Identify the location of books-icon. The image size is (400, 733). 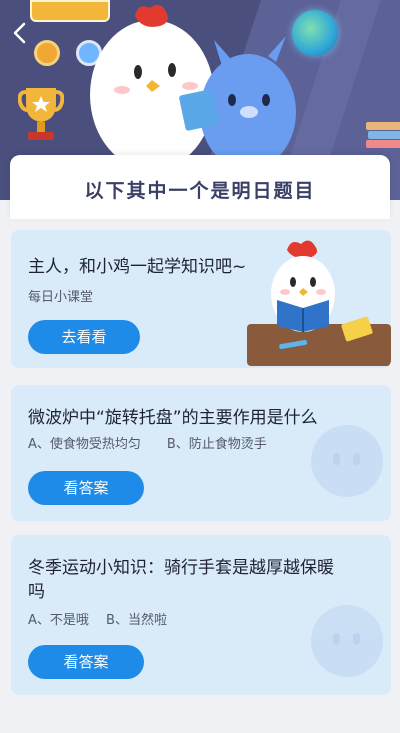
(383, 135).